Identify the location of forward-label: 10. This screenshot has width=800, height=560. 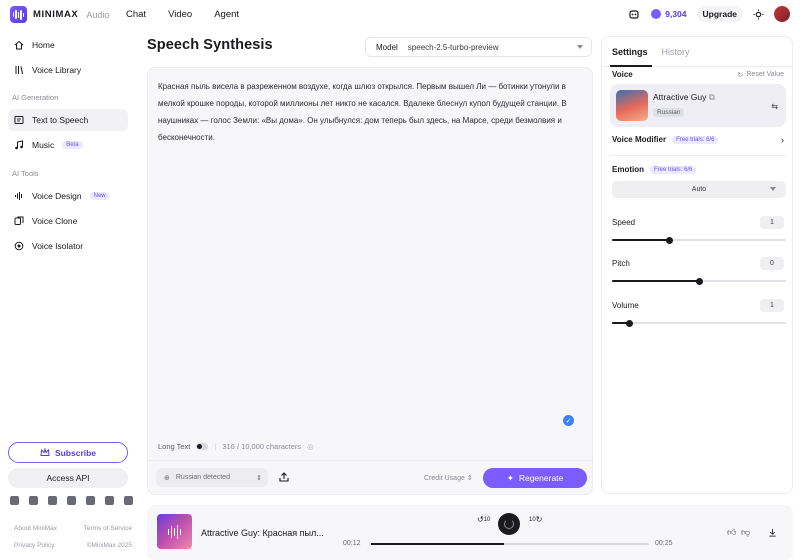
(532, 519).